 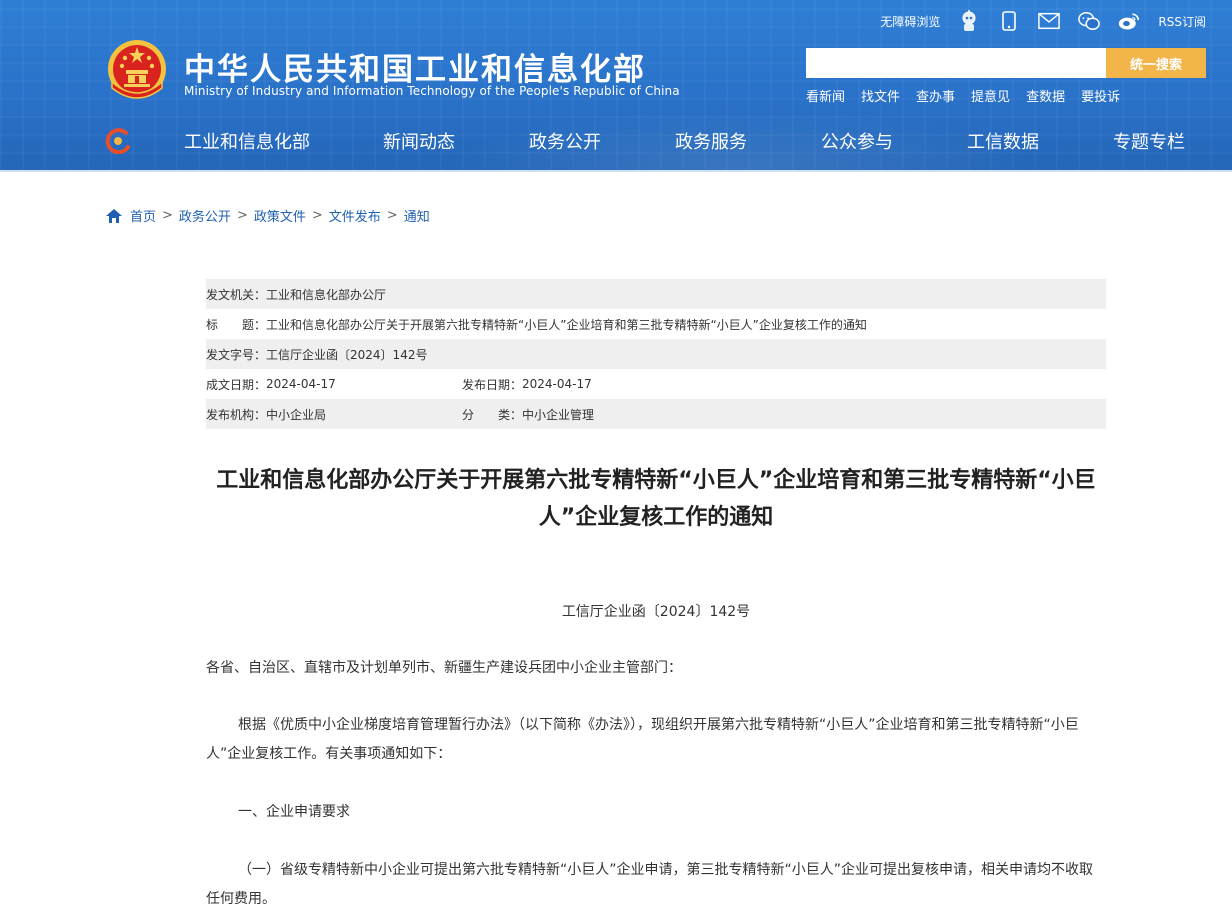 I want to click on breadcrumb-policy-files: 政策文件, so click(x=280, y=215).